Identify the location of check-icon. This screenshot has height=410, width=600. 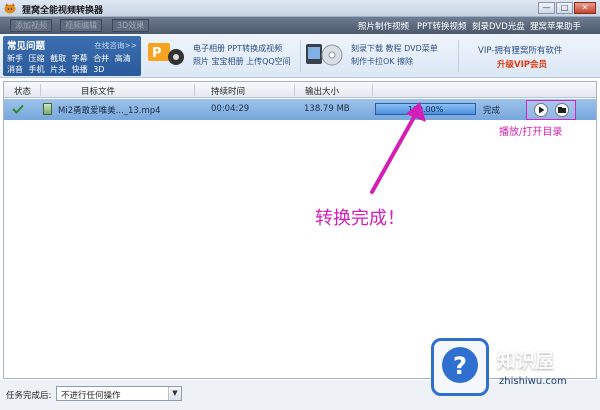
(18, 109).